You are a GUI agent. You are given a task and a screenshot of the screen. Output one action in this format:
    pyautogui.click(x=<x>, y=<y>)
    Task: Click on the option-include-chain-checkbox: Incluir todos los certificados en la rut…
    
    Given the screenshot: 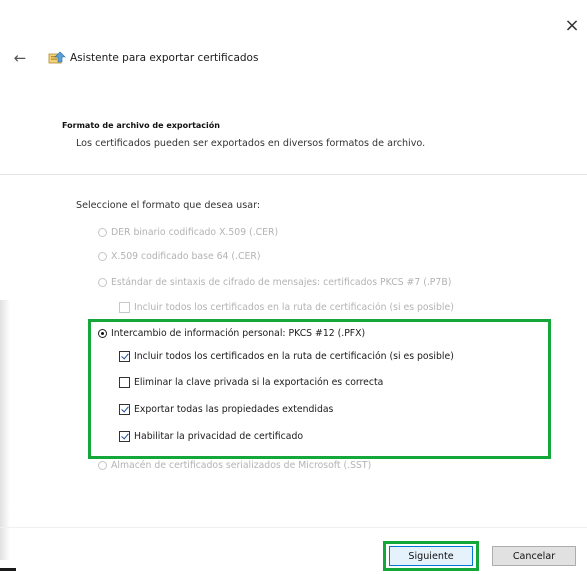 What is the action you would take?
    pyautogui.click(x=286, y=356)
    